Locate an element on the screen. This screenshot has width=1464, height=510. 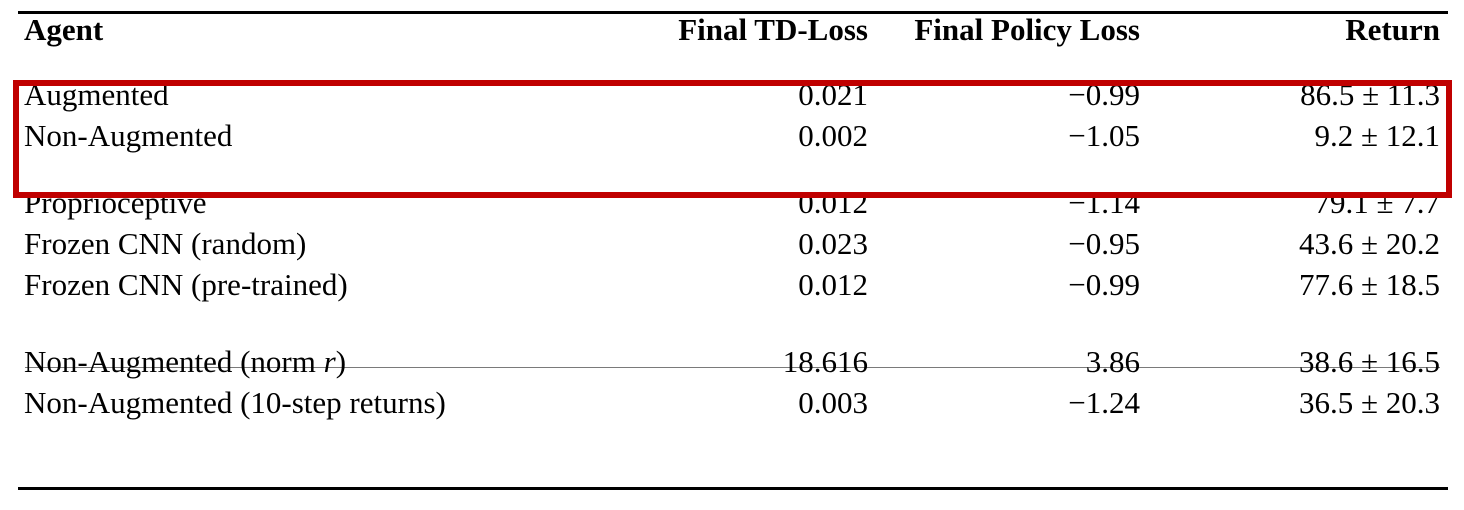
column-header-final-policy-loss: Final Policy Loss is located at coordinates (1027, 29).